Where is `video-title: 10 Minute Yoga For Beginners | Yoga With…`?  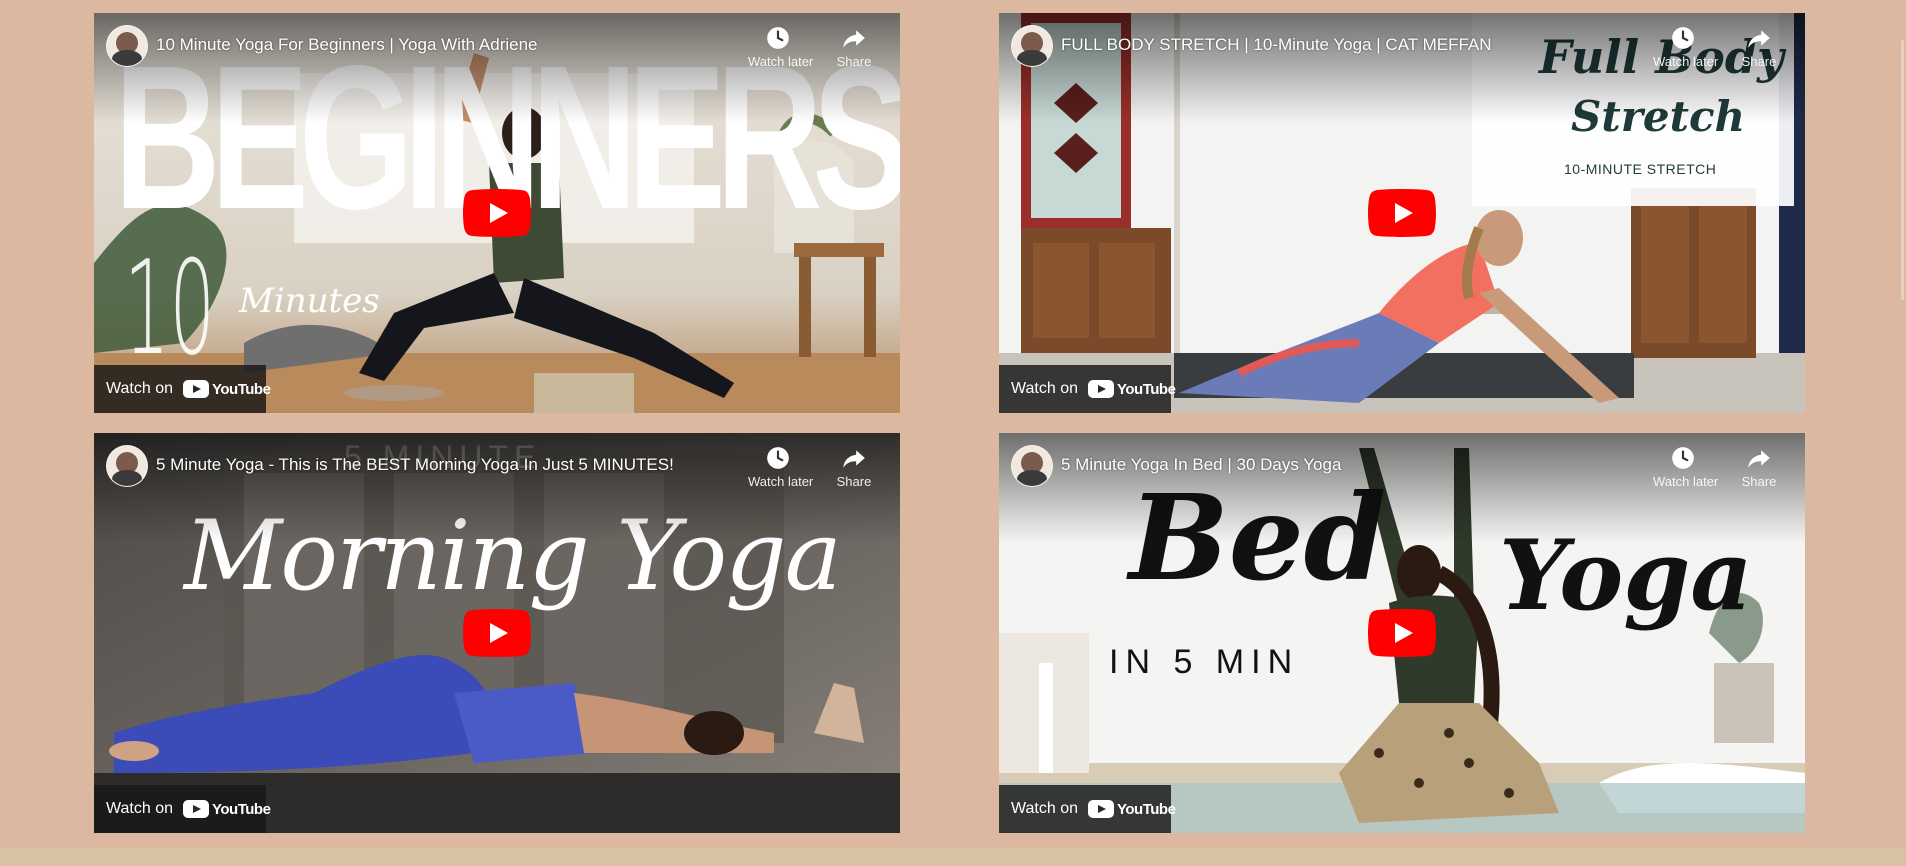
video-title: 10 Minute Yoga For Beginners | Yoga With… is located at coordinates (438, 45).